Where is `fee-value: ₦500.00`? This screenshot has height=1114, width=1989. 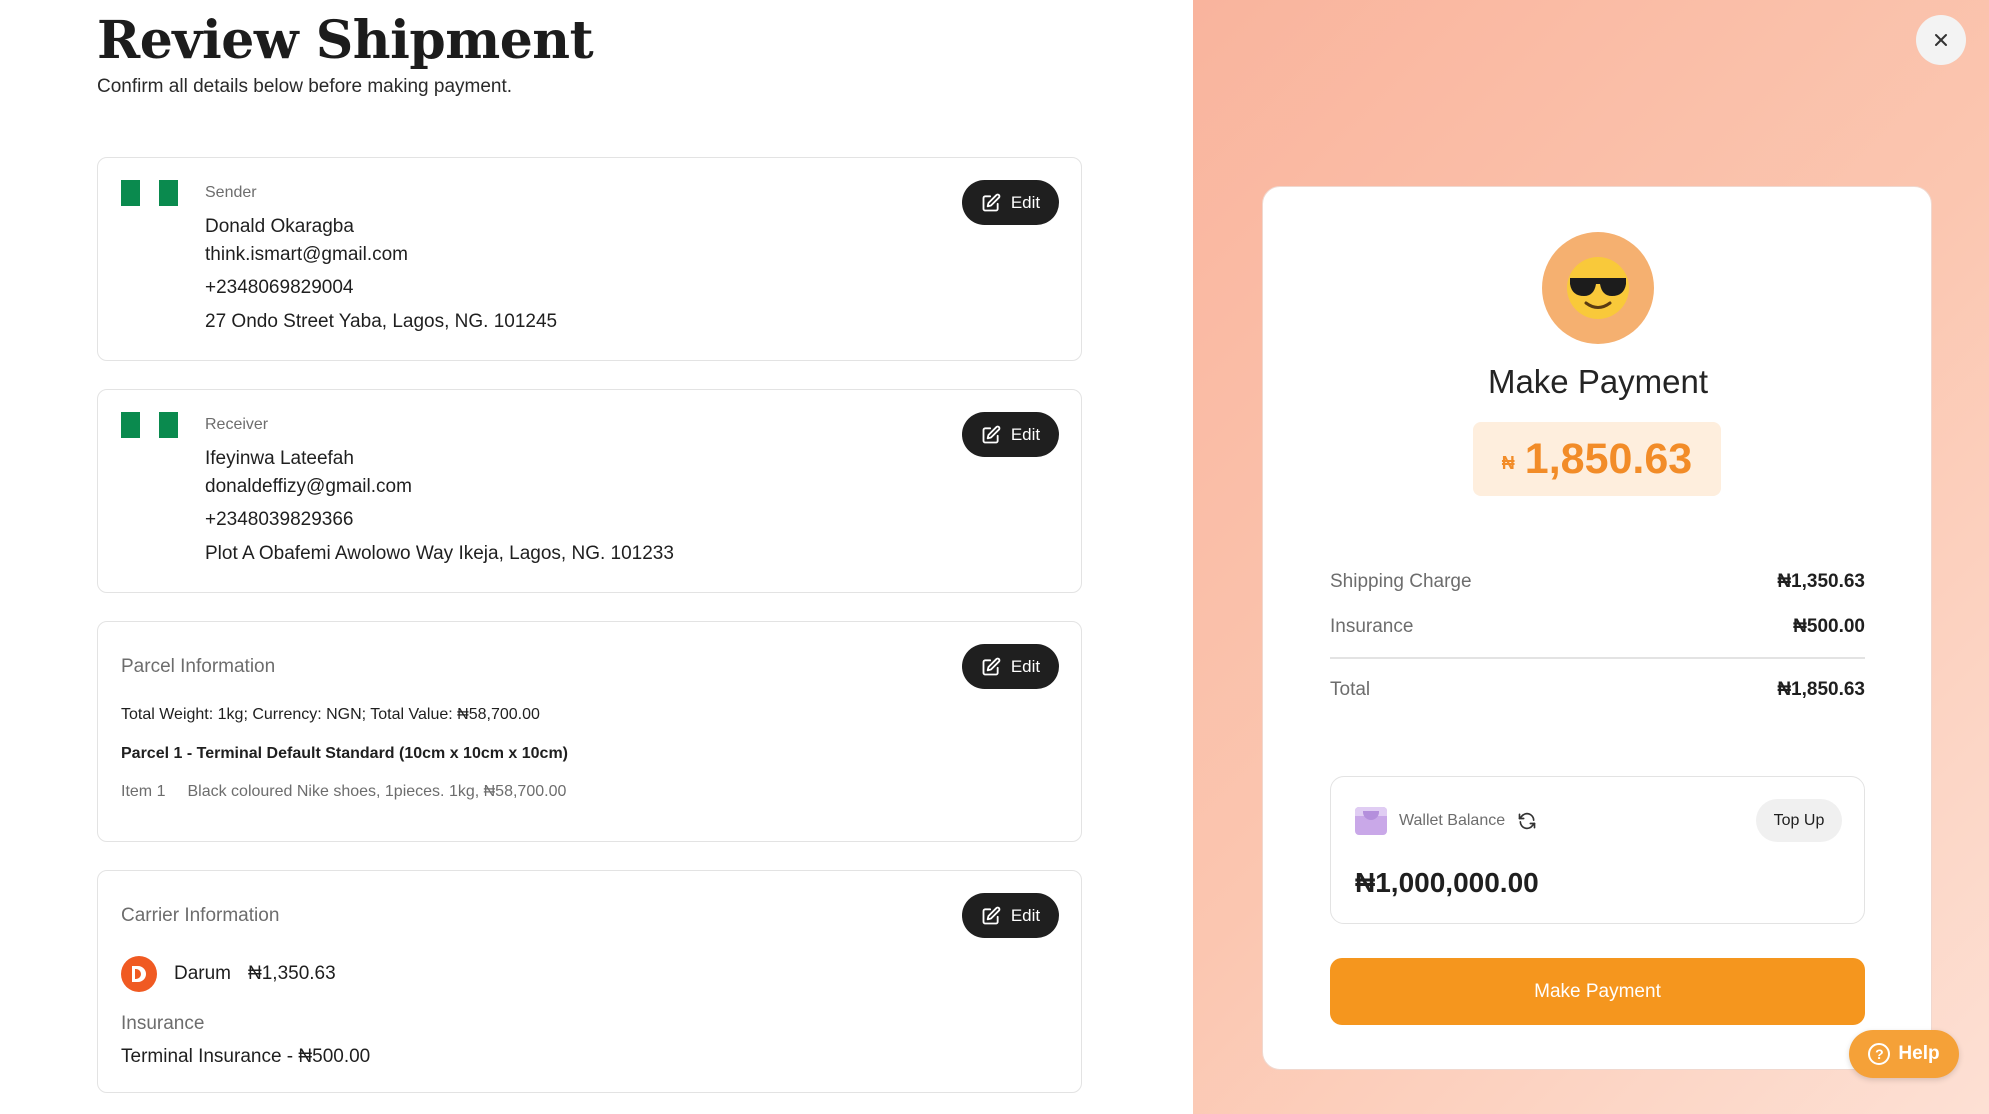 fee-value: ₦500.00 is located at coordinates (1829, 626).